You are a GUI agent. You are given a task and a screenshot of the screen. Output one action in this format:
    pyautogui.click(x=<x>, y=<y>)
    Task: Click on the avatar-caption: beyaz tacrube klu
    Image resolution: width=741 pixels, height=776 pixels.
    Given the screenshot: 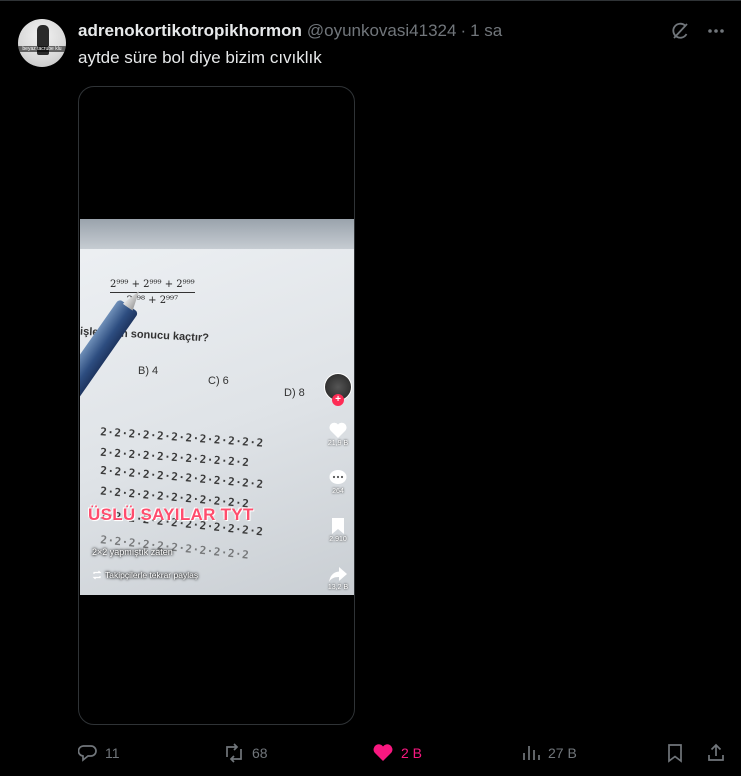 What is the action you would take?
    pyautogui.click(x=42, y=49)
    